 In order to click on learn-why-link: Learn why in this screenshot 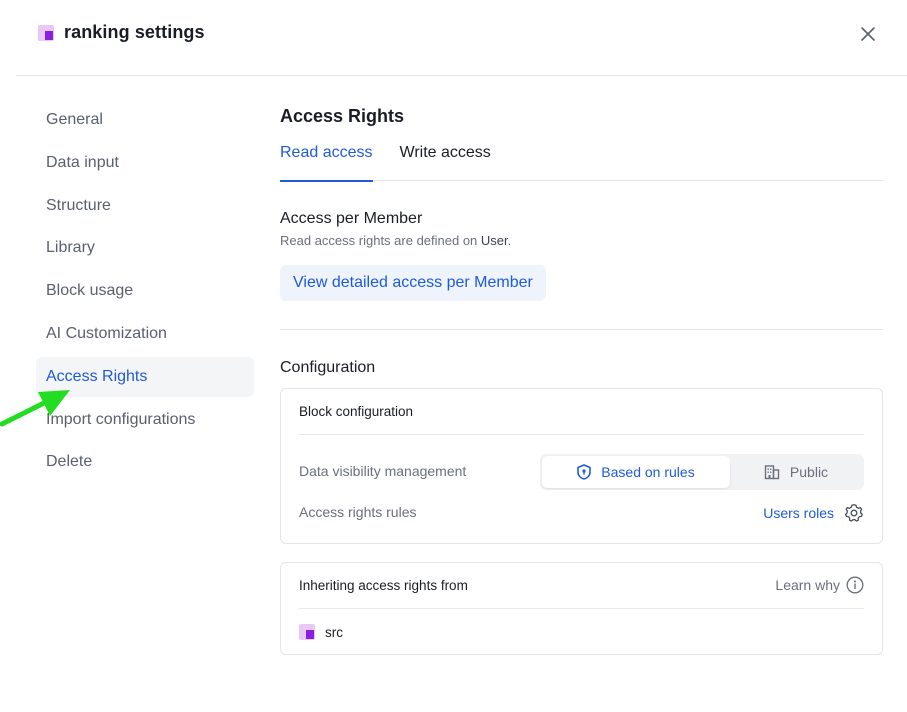, I will do `click(819, 585)`.